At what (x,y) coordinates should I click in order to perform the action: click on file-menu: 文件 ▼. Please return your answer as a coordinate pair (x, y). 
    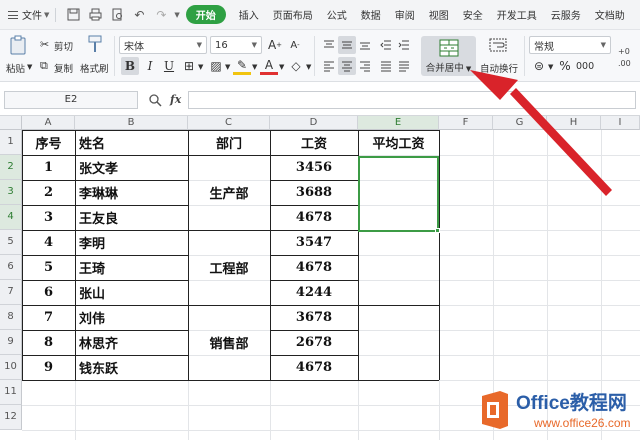
    Looking at the image, I should click on (24, 14).